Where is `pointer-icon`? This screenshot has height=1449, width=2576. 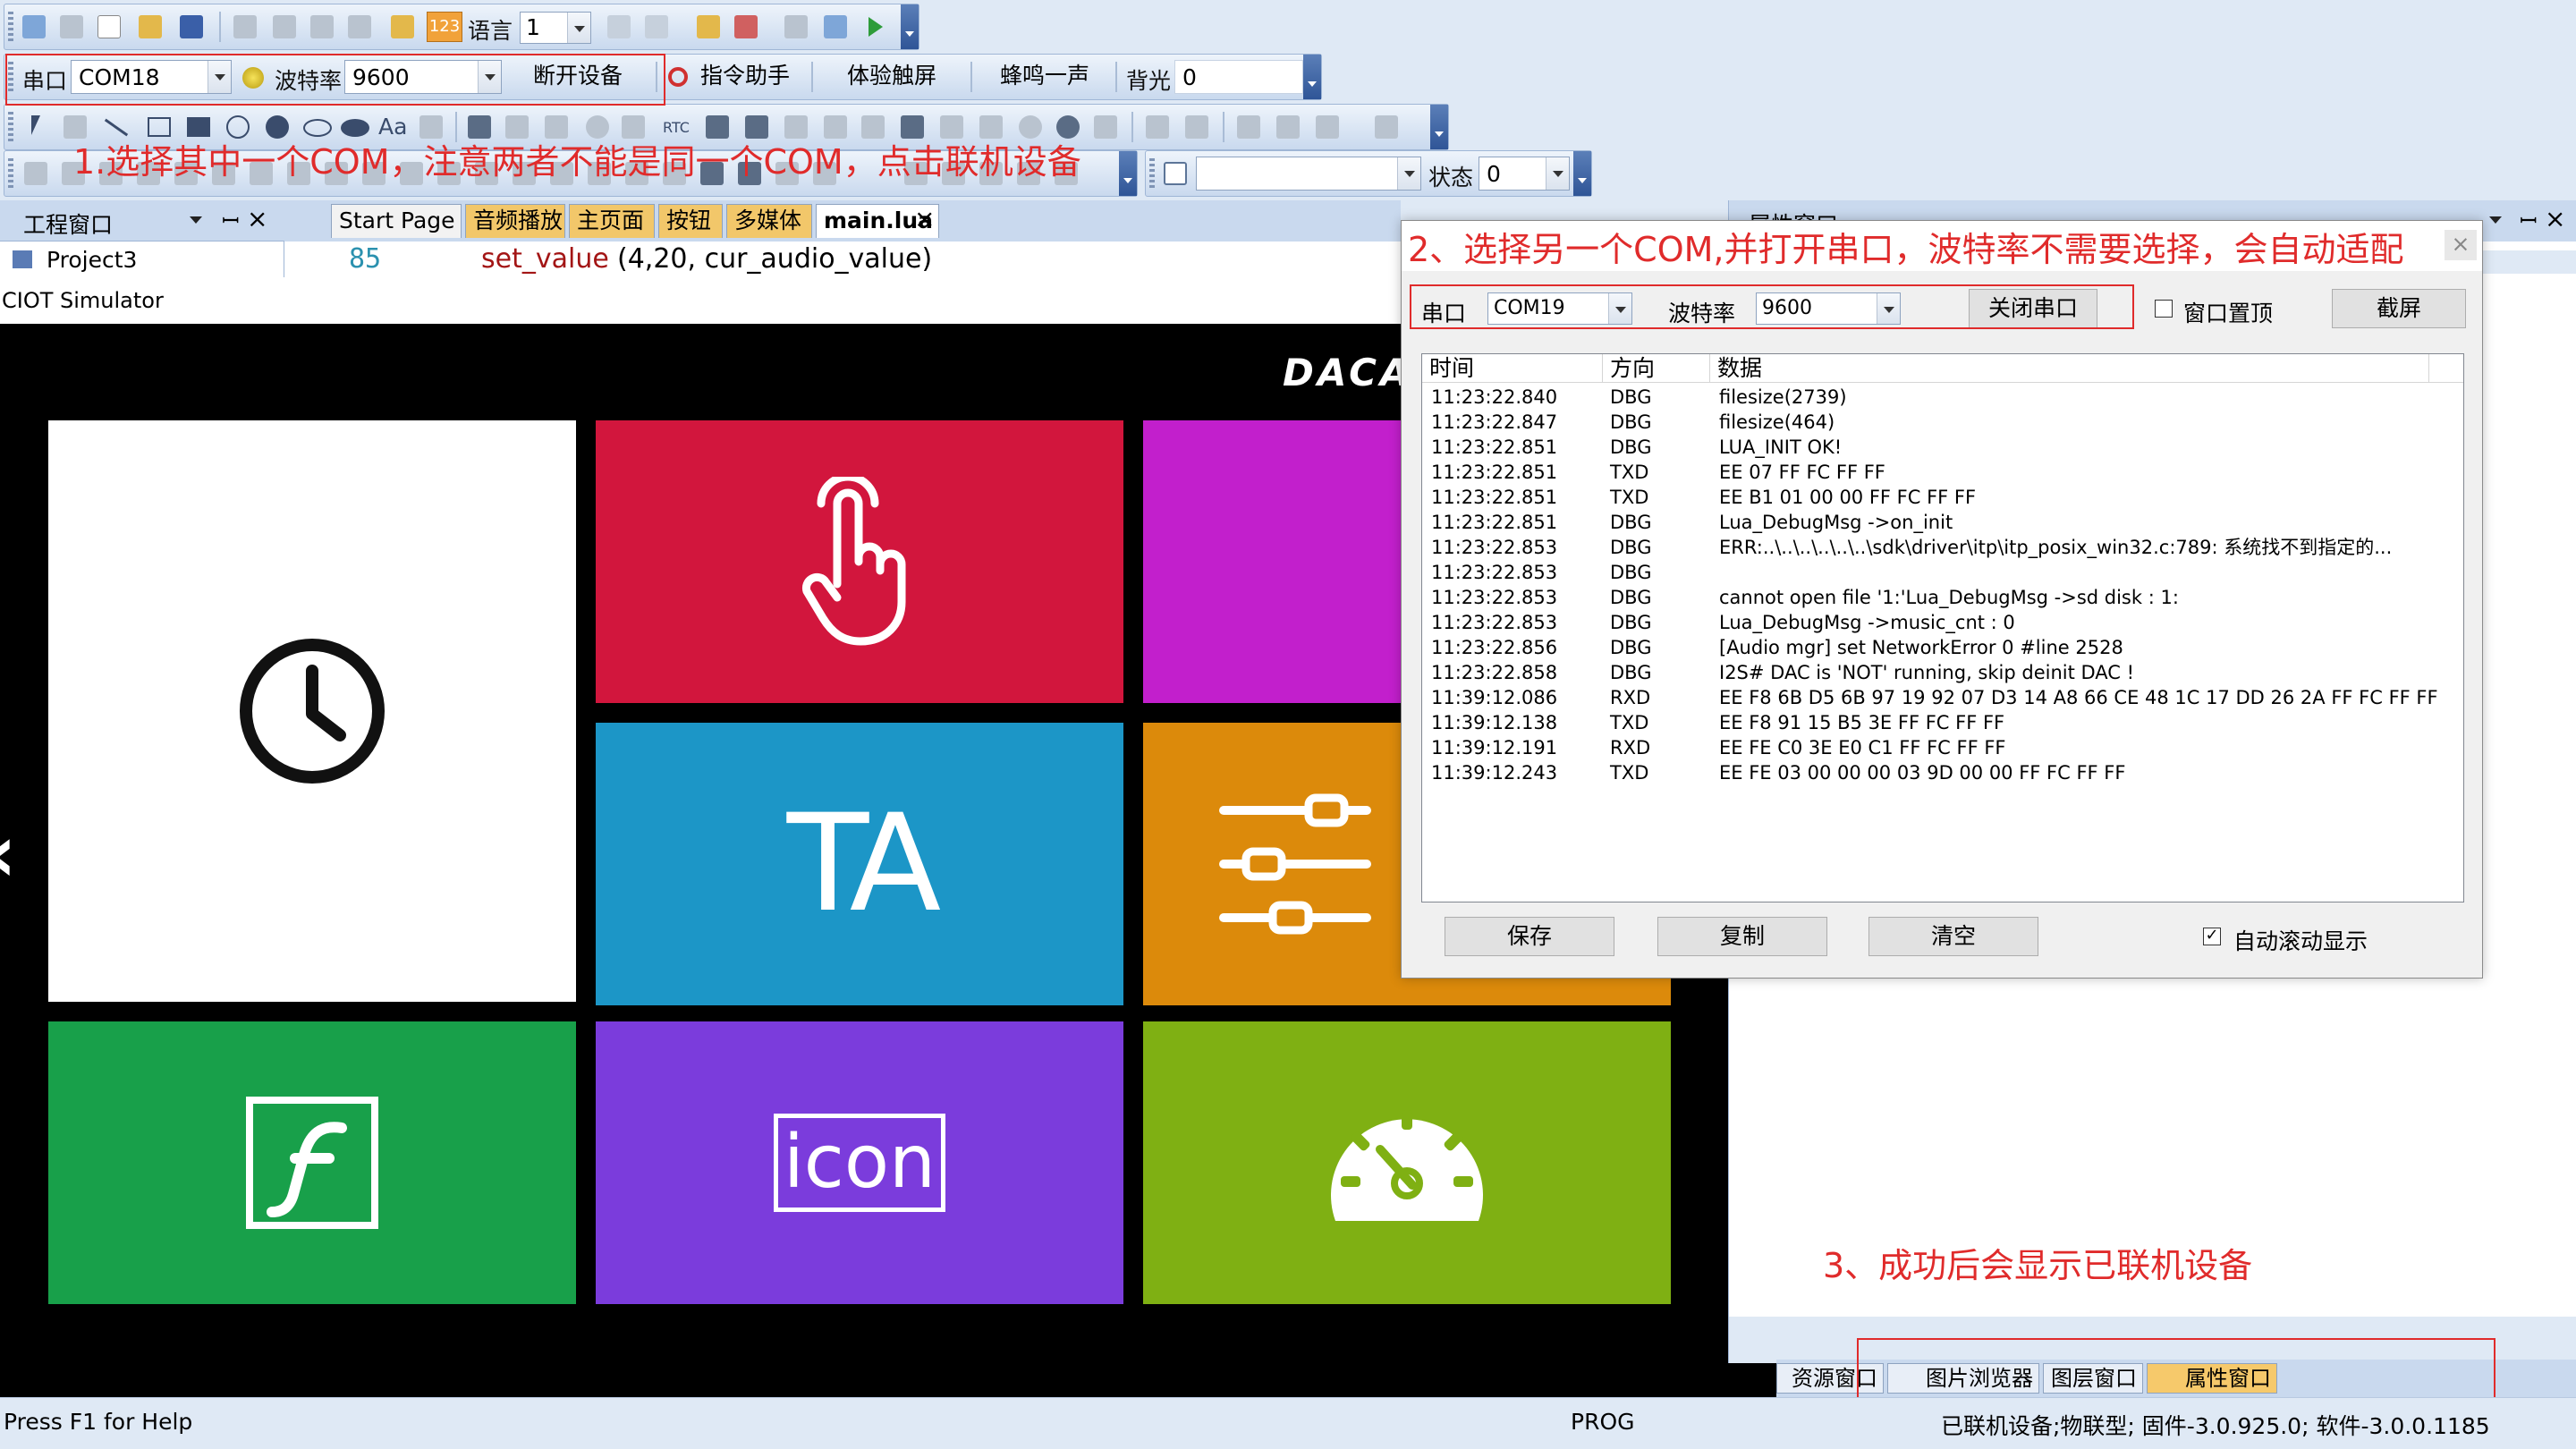 pointer-icon is located at coordinates (35, 125).